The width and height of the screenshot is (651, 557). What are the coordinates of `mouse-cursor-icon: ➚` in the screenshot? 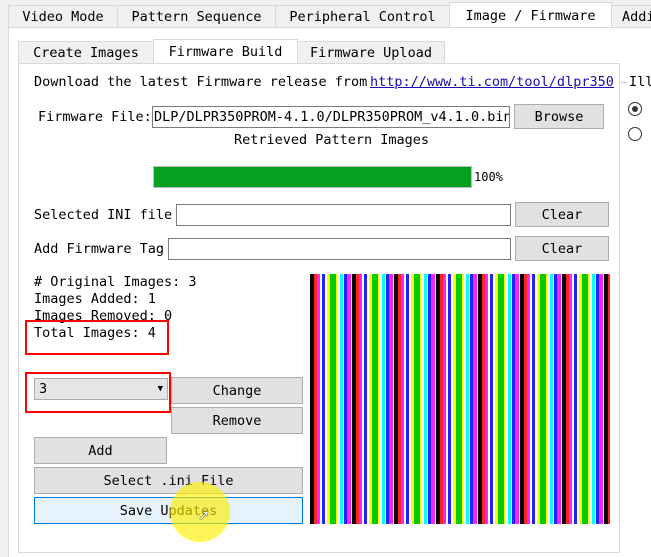 It's located at (204, 515).